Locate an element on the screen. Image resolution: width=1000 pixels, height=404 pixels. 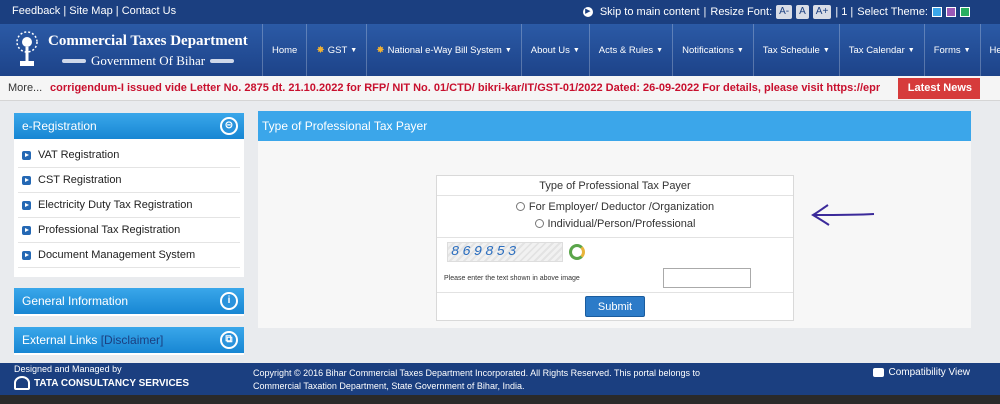
nav-item-acts-rules: Acts & Rules ▼ is located at coordinates (630, 50).